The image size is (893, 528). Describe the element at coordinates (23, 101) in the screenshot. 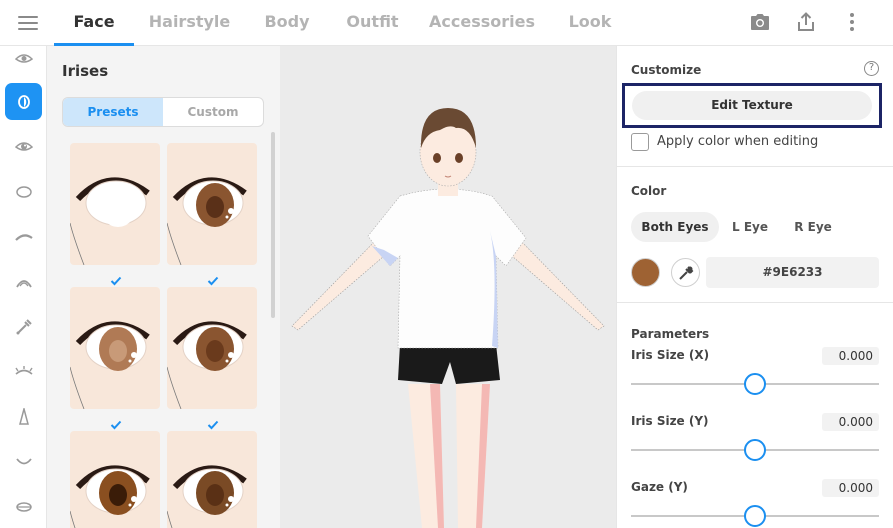

I see `iris-icon` at that location.